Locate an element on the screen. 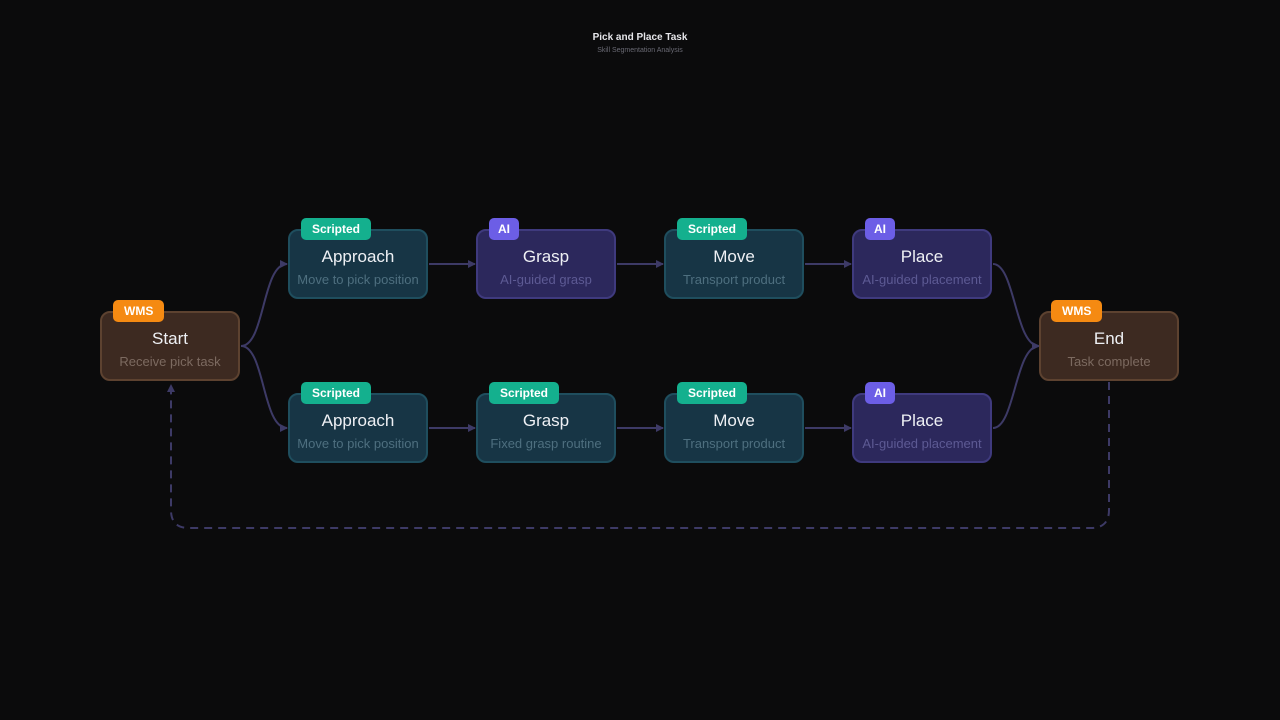 This screenshot has height=720, width=1280. bottom-approach-node: Scripted Approach Move to pick position is located at coordinates (358, 422).